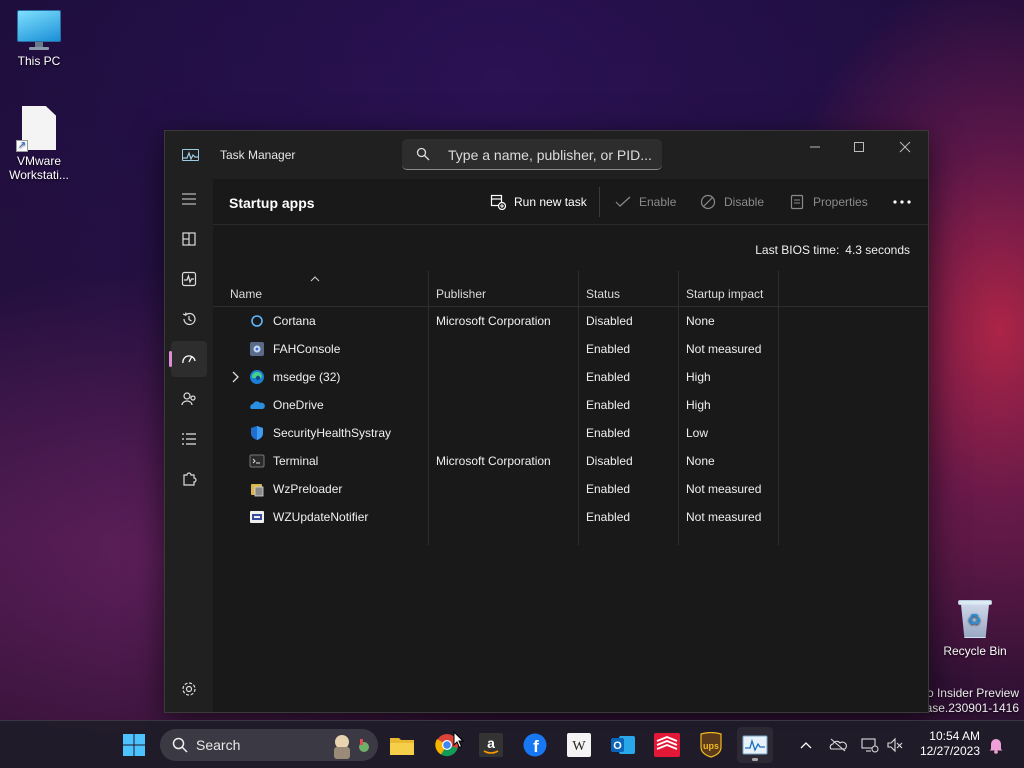 Image resolution: width=1024 pixels, height=768 pixels. Describe the element at coordinates (975, 628) in the screenshot. I see `desktop-icon-recycle-bin: ♻ Recycle Bin` at that location.